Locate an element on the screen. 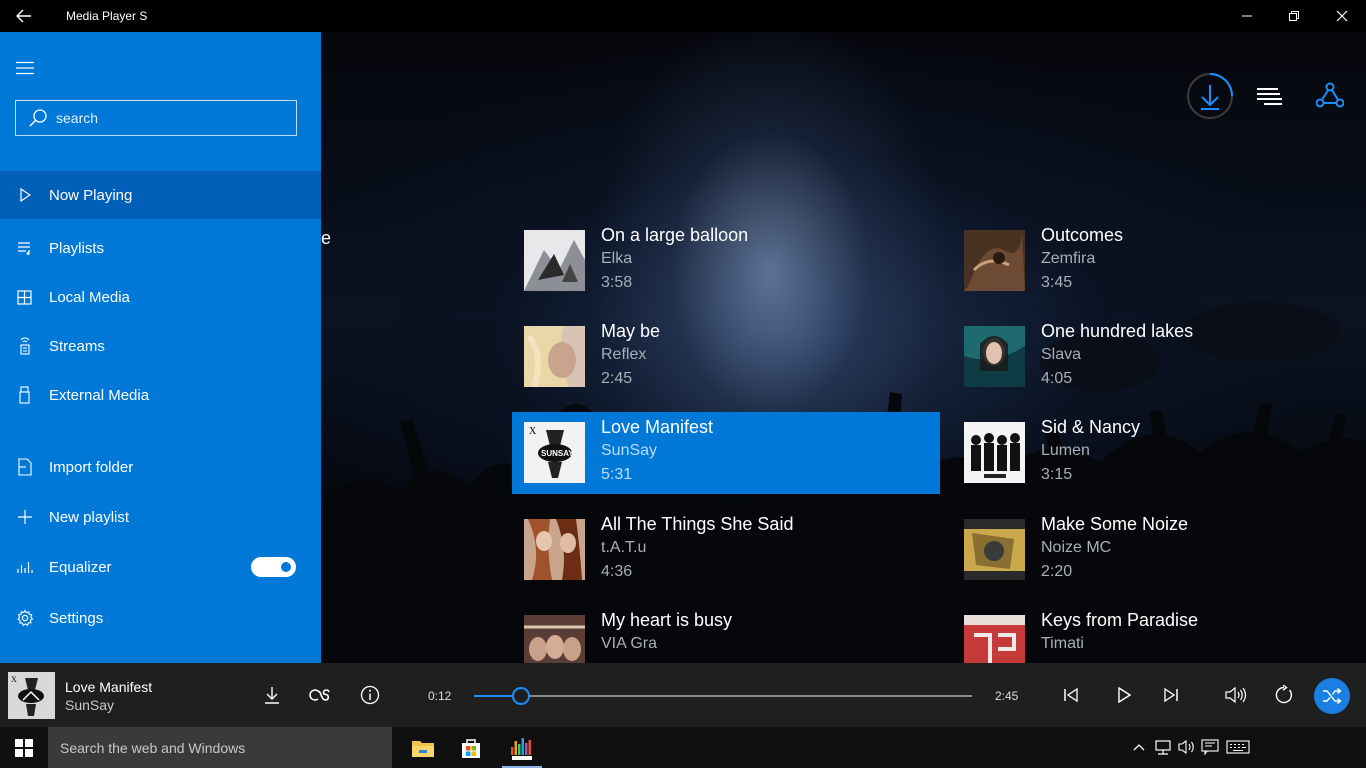 Image resolution: width=1366 pixels, height=768 pixels. nav-item-streams: Streams is located at coordinates (160, 346).